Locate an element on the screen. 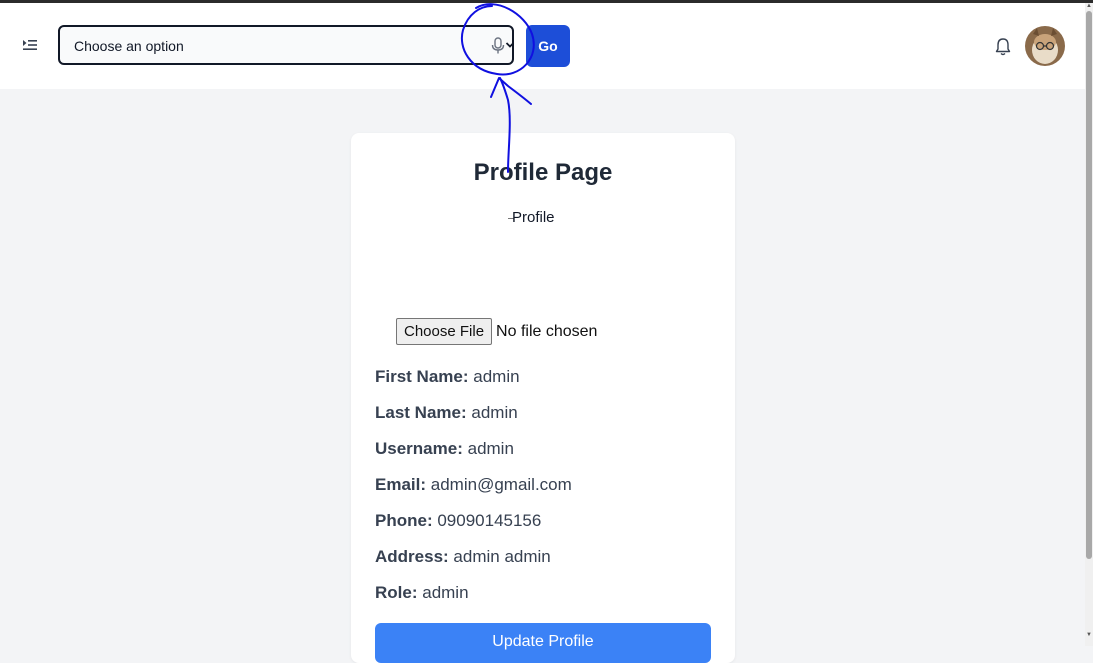 The height and width of the screenshot is (663, 1093). chevron-down-icon is located at coordinates (510, 45).